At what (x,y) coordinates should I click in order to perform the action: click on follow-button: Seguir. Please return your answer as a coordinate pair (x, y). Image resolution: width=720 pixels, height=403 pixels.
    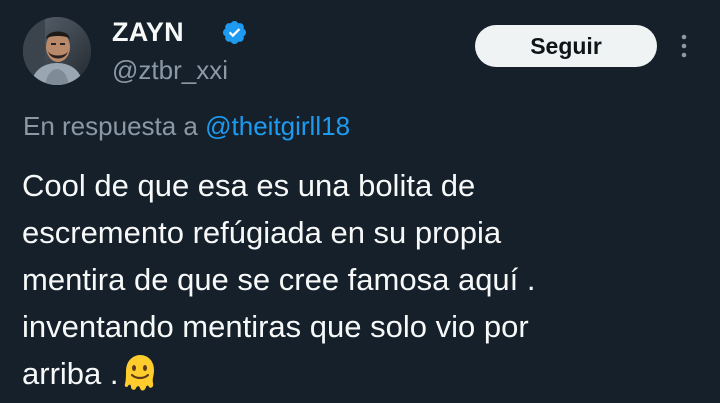
    Looking at the image, I should click on (566, 46).